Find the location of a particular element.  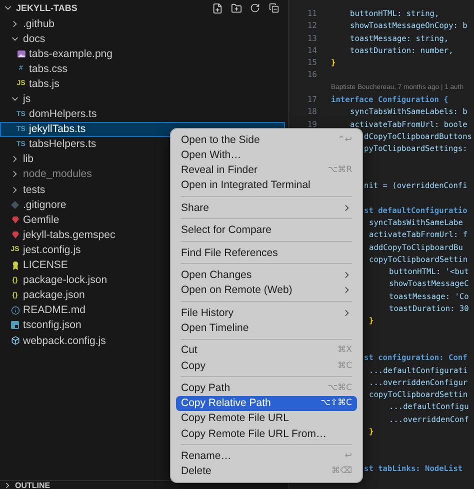

line-number: 14 is located at coordinates (312, 50).